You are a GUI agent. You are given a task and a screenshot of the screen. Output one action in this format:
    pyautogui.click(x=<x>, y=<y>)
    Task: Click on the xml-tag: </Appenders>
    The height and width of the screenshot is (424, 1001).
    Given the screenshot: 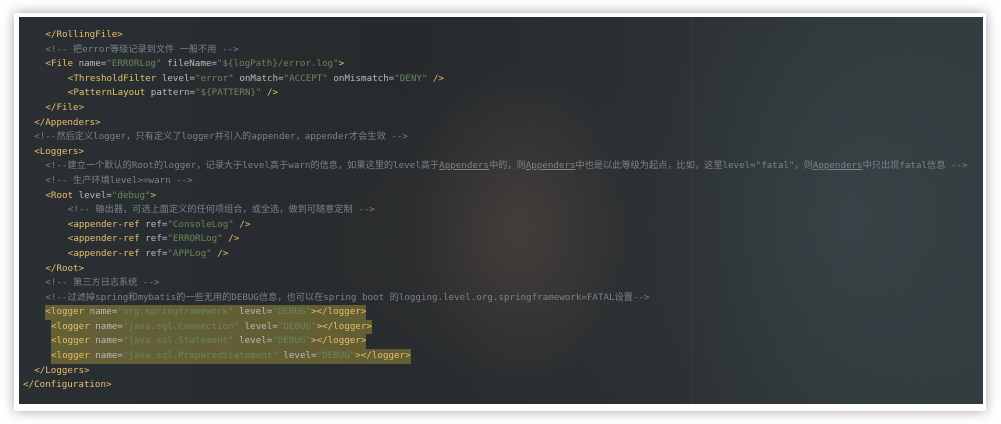 What is the action you would take?
    pyautogui.click(x=67, y=122)
    